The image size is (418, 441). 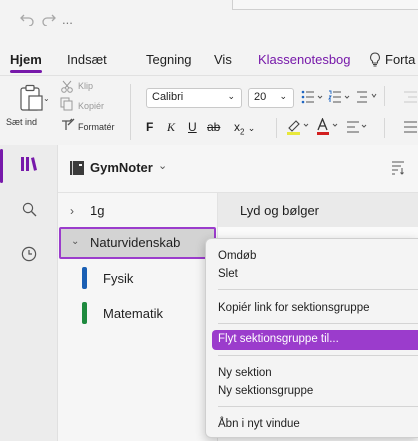 What do you see at coordinates (315, 425) in the screenshot?
I see `menu-item-open-new-window: Åbn i nyt vindue` at bounding box center [315, 425].